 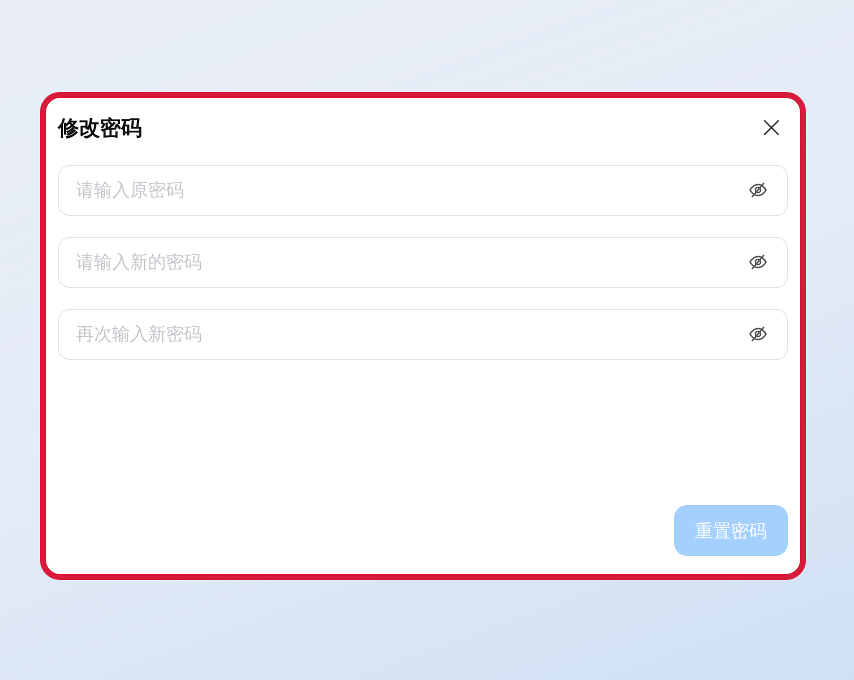 What do you see at coordinates (423, 262) in the screenshot?
I see `password-field: 请输入新的密码` at bounding box center [423, 262].